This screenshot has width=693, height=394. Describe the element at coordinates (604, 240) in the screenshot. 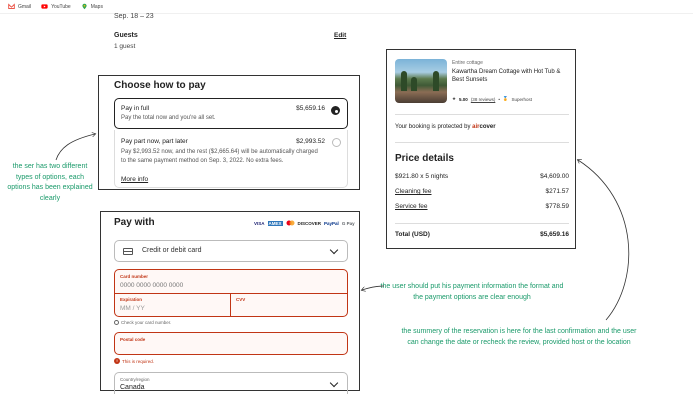

I see `arrow-to-summary` at that location.